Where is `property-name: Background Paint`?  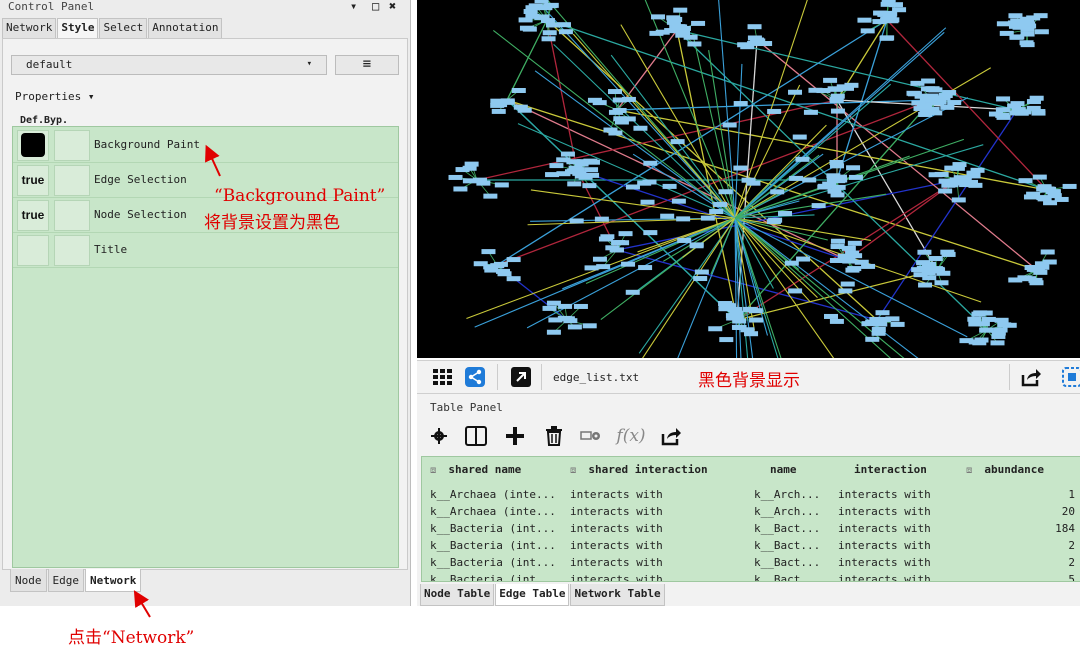 property-name: Background Paint is located at coordinates (147, 144).